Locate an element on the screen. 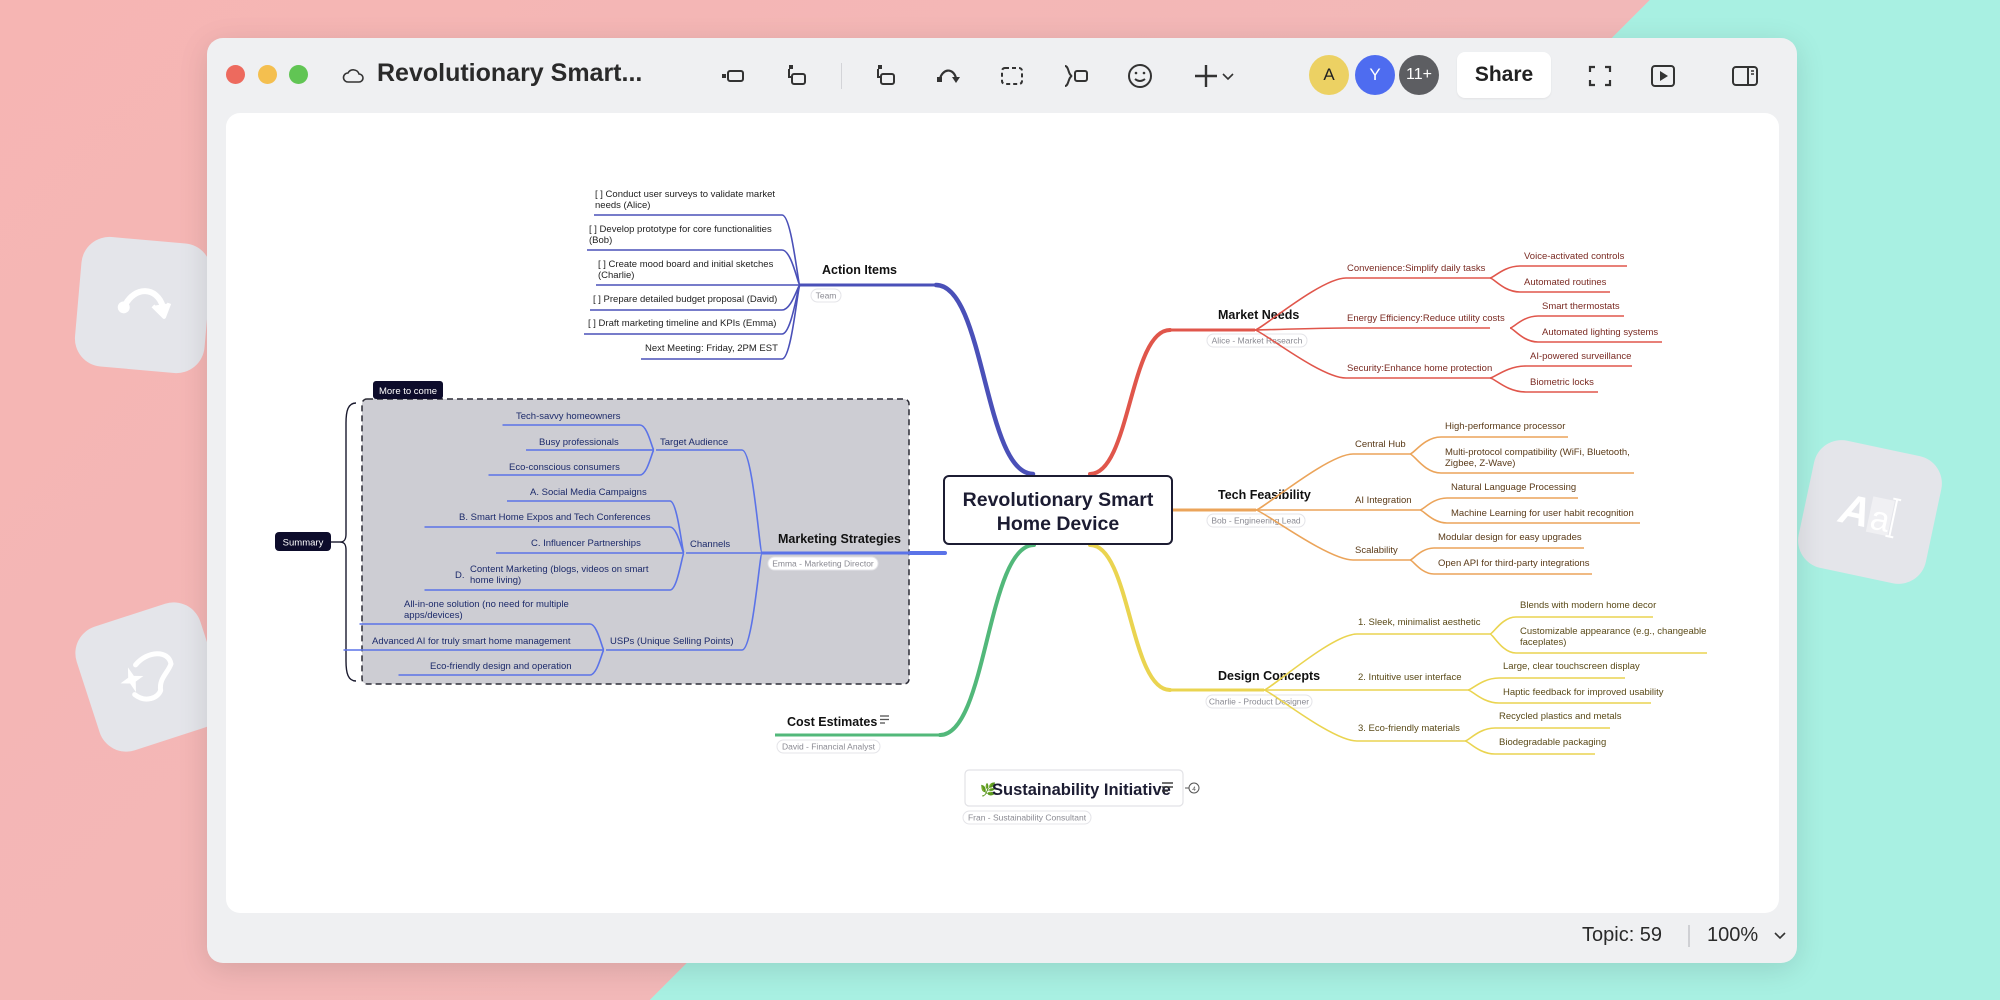 The image size is (2000, 1000). play-icon is located at coordinates (1663, 76).